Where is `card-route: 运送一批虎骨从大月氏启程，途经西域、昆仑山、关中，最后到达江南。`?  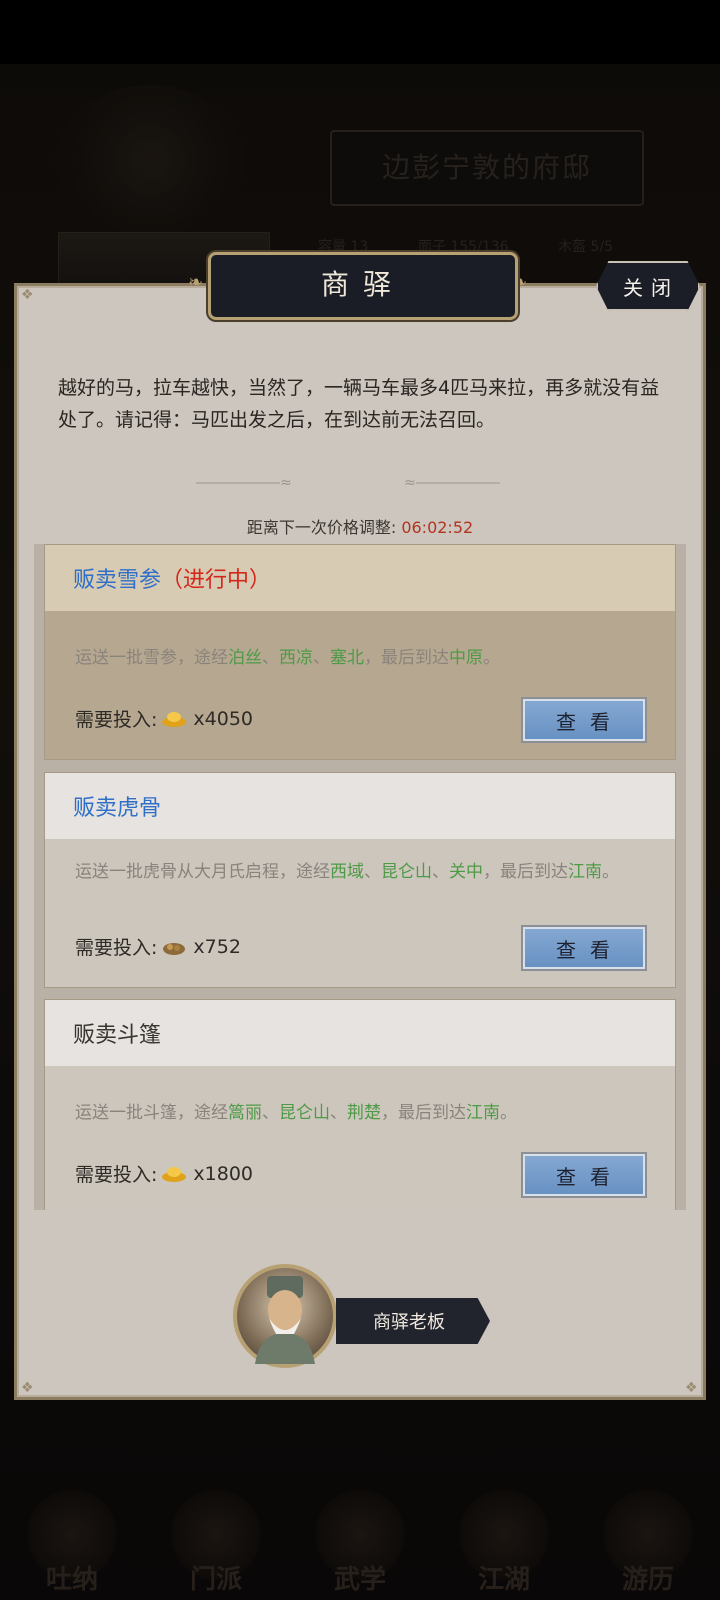
card-route: 运送一批虎骨从大月氏启程，途经西域、昆仑山、关中，最后到达江南。 is located at coordinates (355, 872).